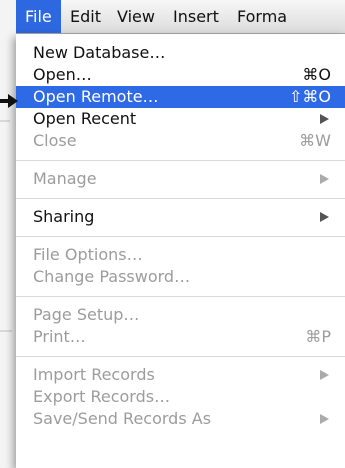  What do you see at coordinates (180, 375) in the screenshot?
I see `menu-item-import-records: Import Records` at bounding box center [180, 375].